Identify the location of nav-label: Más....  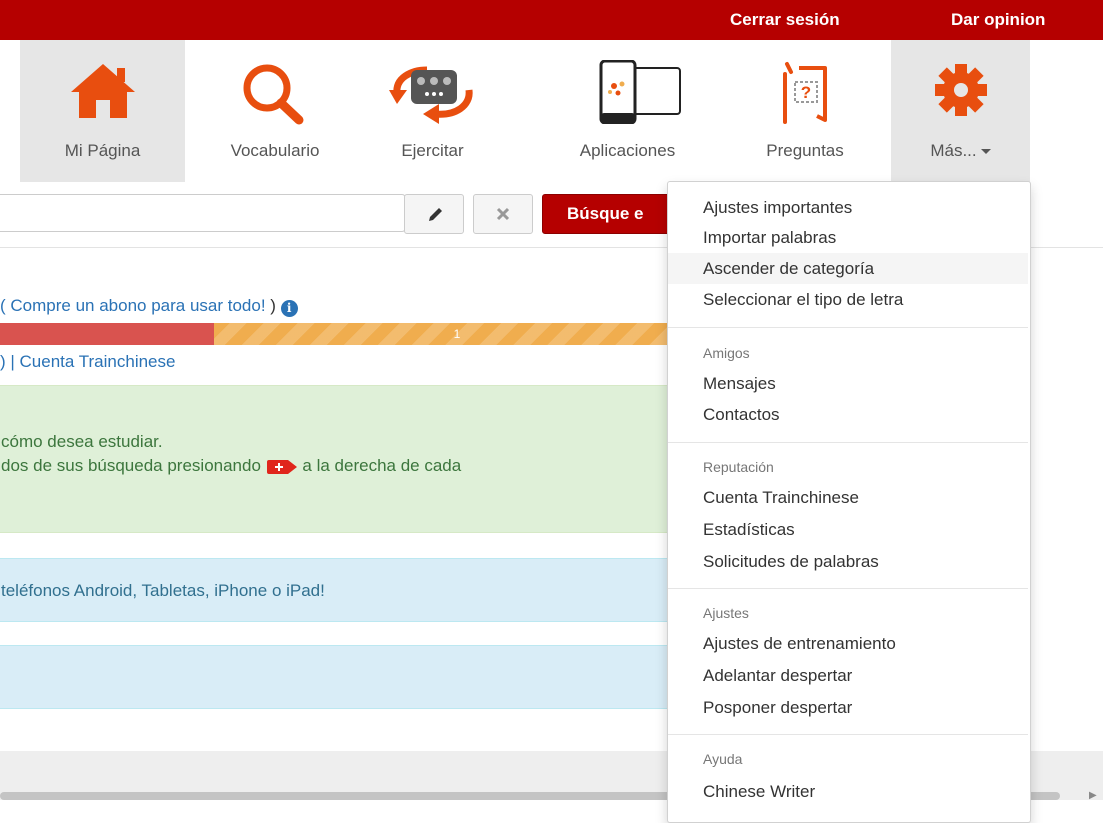
(953, 150).